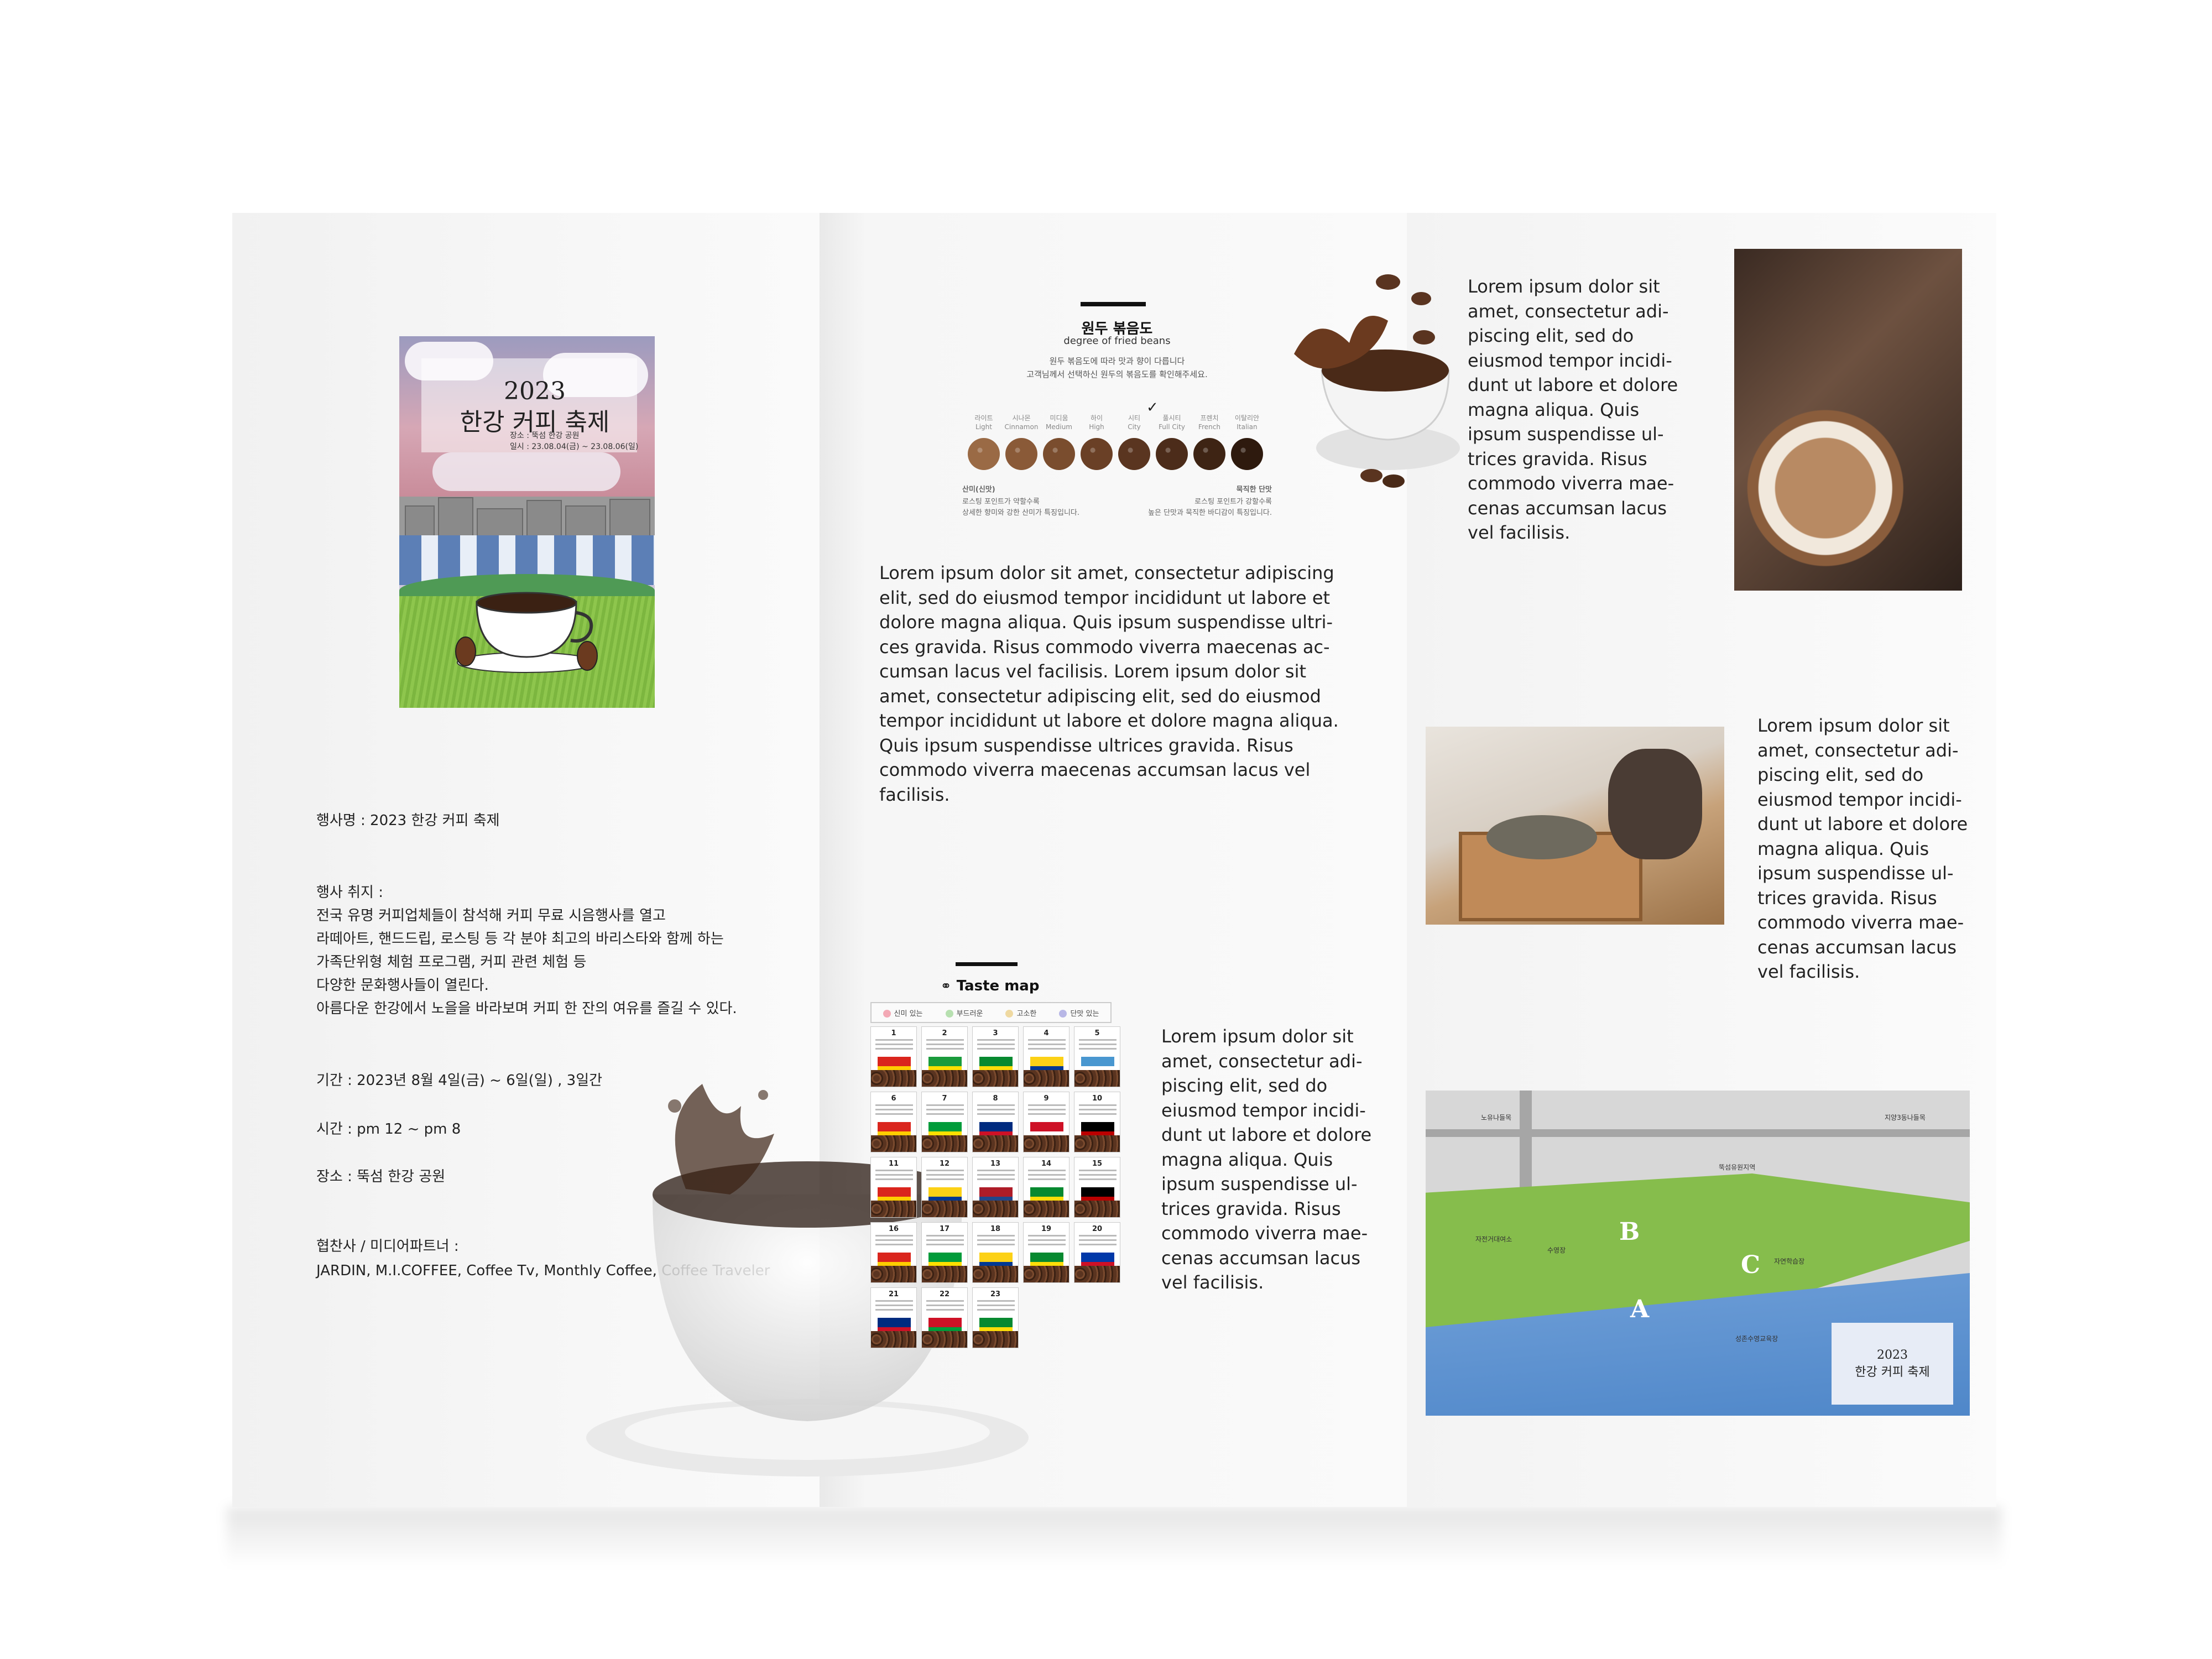 The height and width of the screenshot is (1659, 2212). I want to click on poster-cloud, so click(526, 472).